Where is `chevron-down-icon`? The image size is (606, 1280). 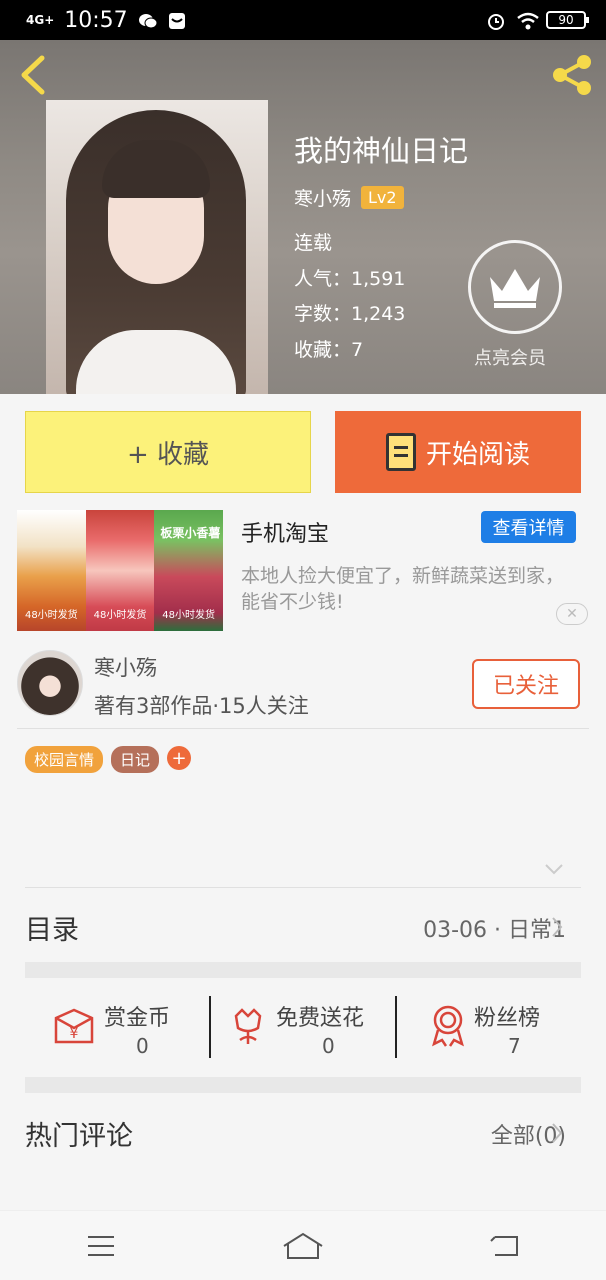
chevron-down-icon is located at coordinates (554, 869).